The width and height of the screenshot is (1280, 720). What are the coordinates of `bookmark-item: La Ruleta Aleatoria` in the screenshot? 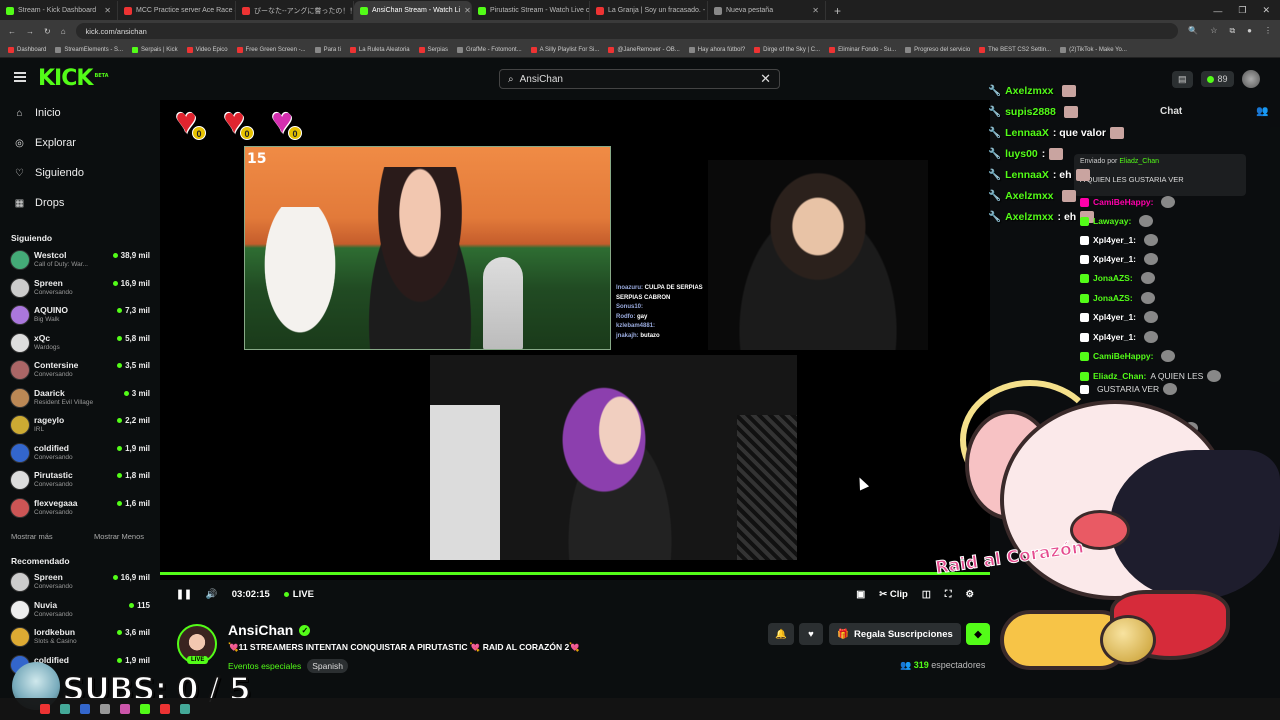 It's located at (379, 49).